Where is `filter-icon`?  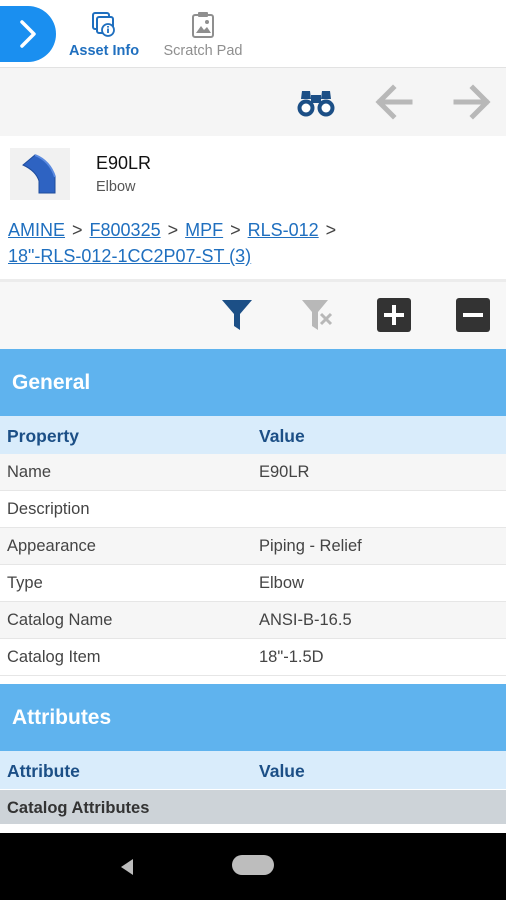
filter-icon is located at coordinates (237, 315).